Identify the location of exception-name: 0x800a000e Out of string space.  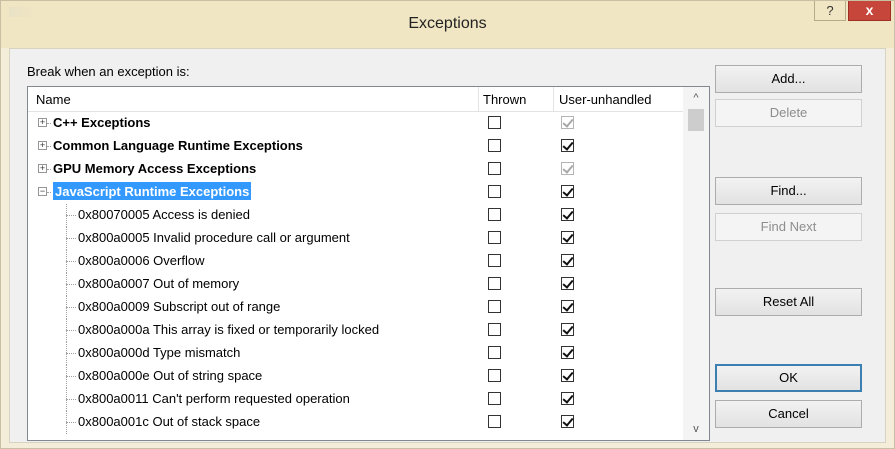
(170, 375).